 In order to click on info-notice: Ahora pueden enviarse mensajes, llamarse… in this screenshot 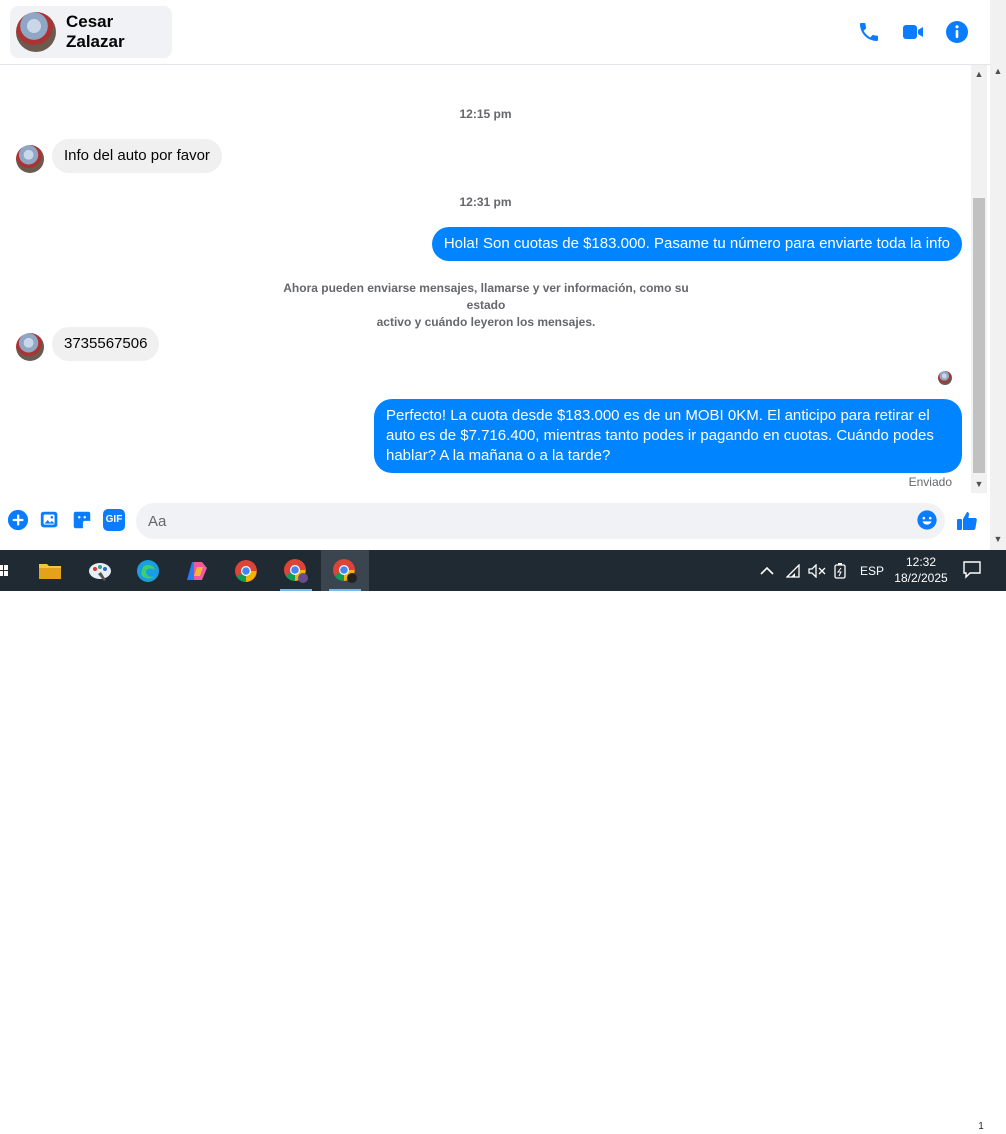, I will do `click(486, 305)`.